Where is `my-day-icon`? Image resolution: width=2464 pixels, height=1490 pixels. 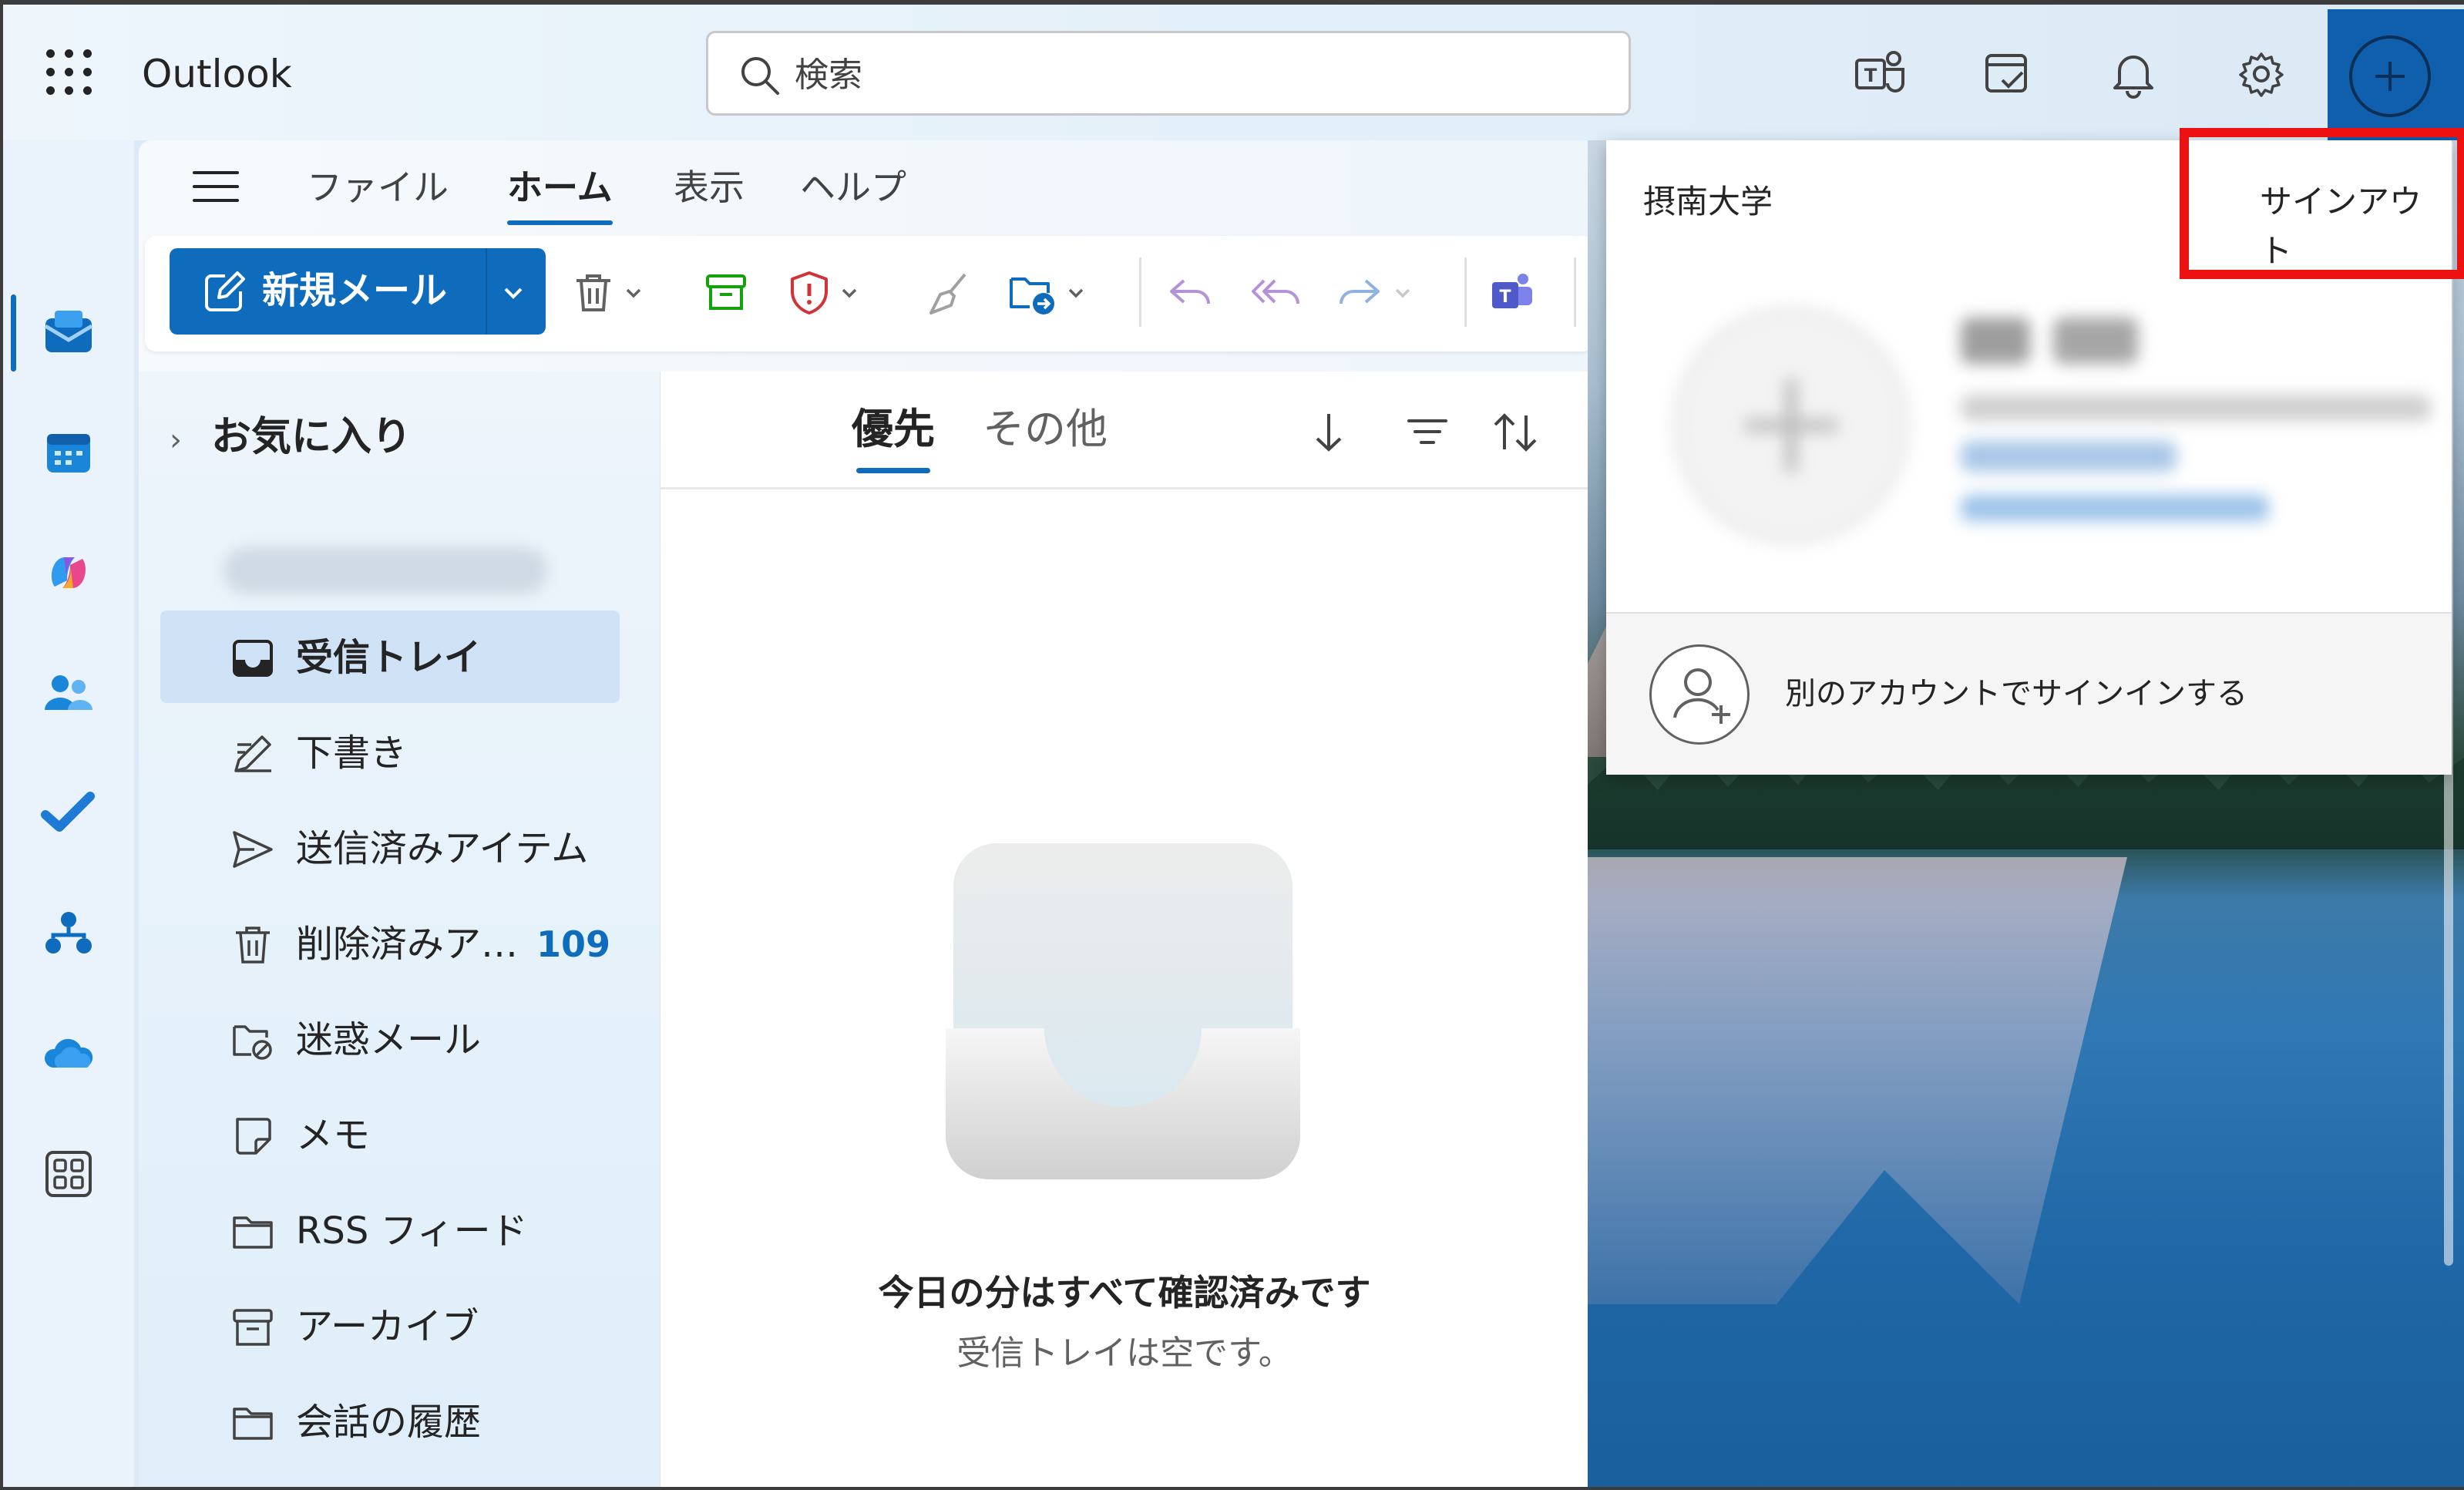 my-day-icon is located at coordinates (2007, 74).